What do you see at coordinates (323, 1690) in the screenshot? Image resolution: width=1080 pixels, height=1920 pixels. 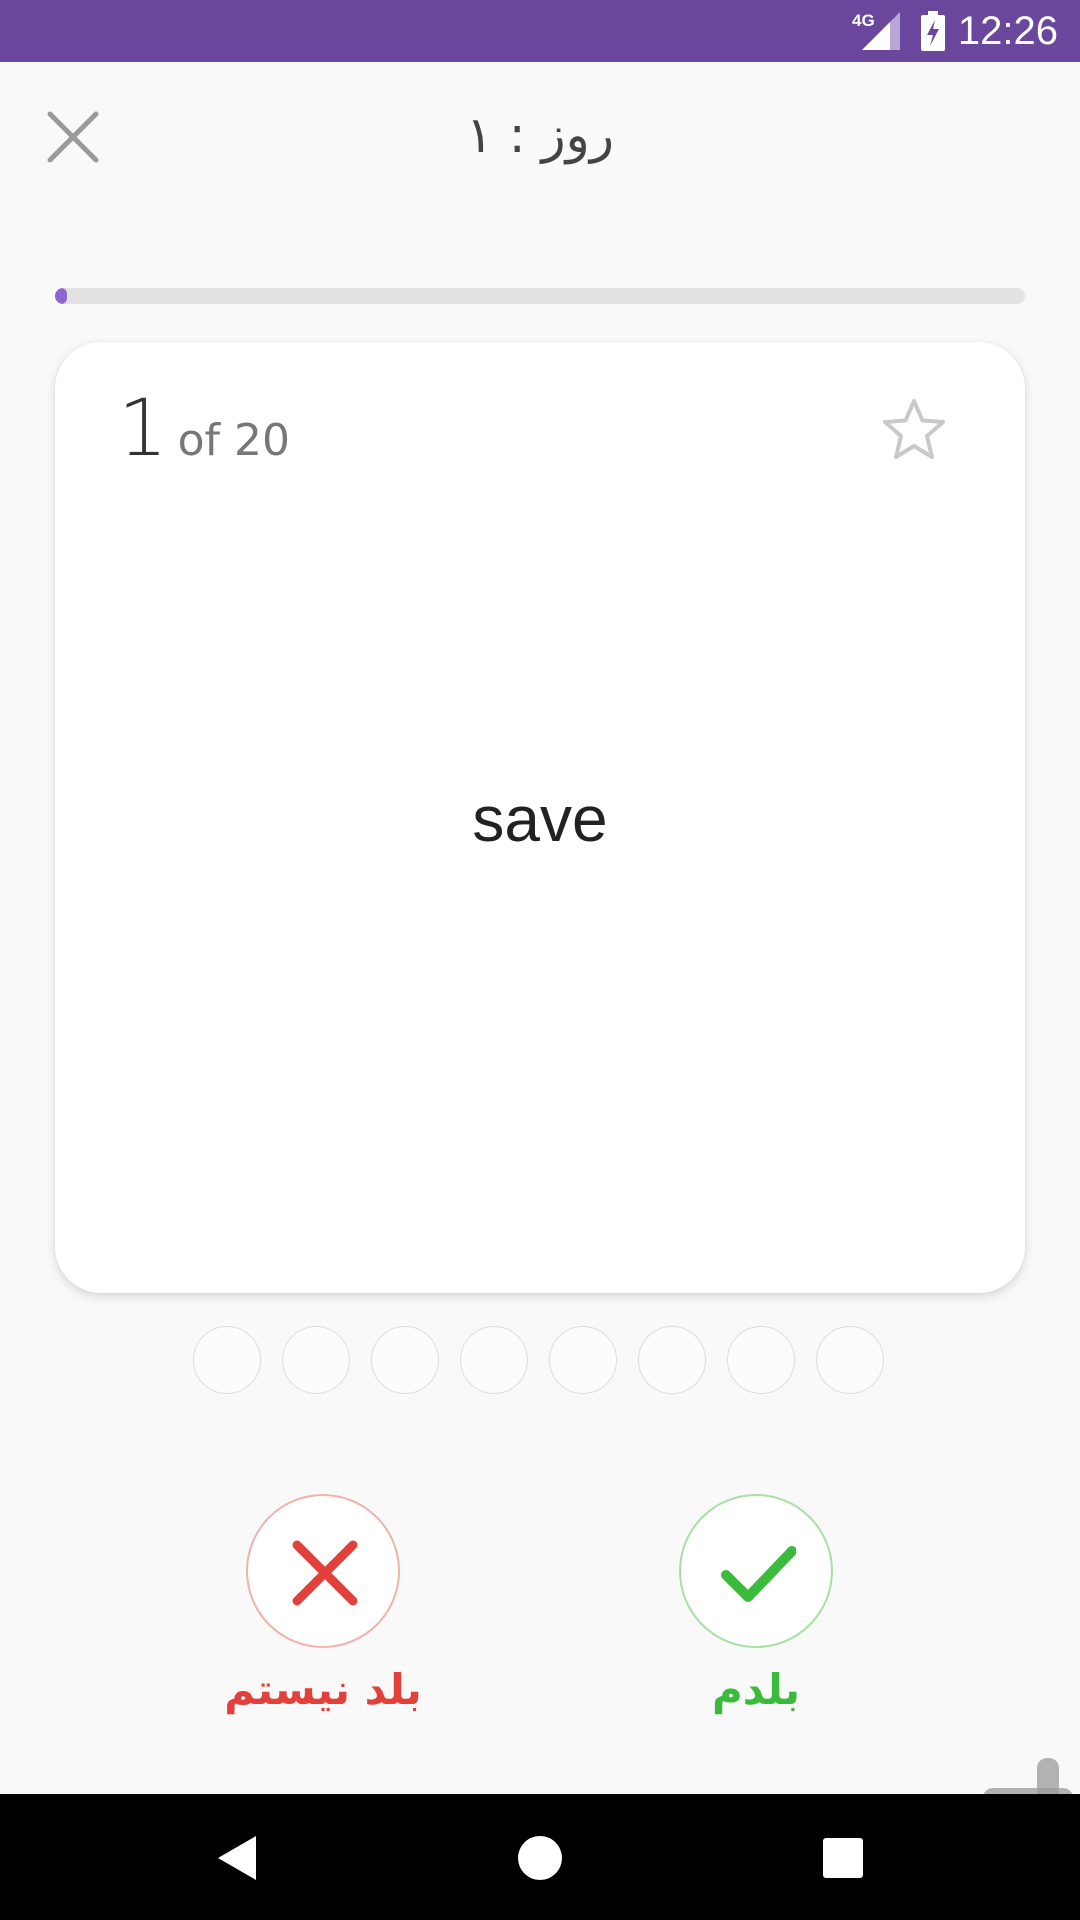 I see `dont-know-label: بلد نیستم` at bounding box center [323, 1690].